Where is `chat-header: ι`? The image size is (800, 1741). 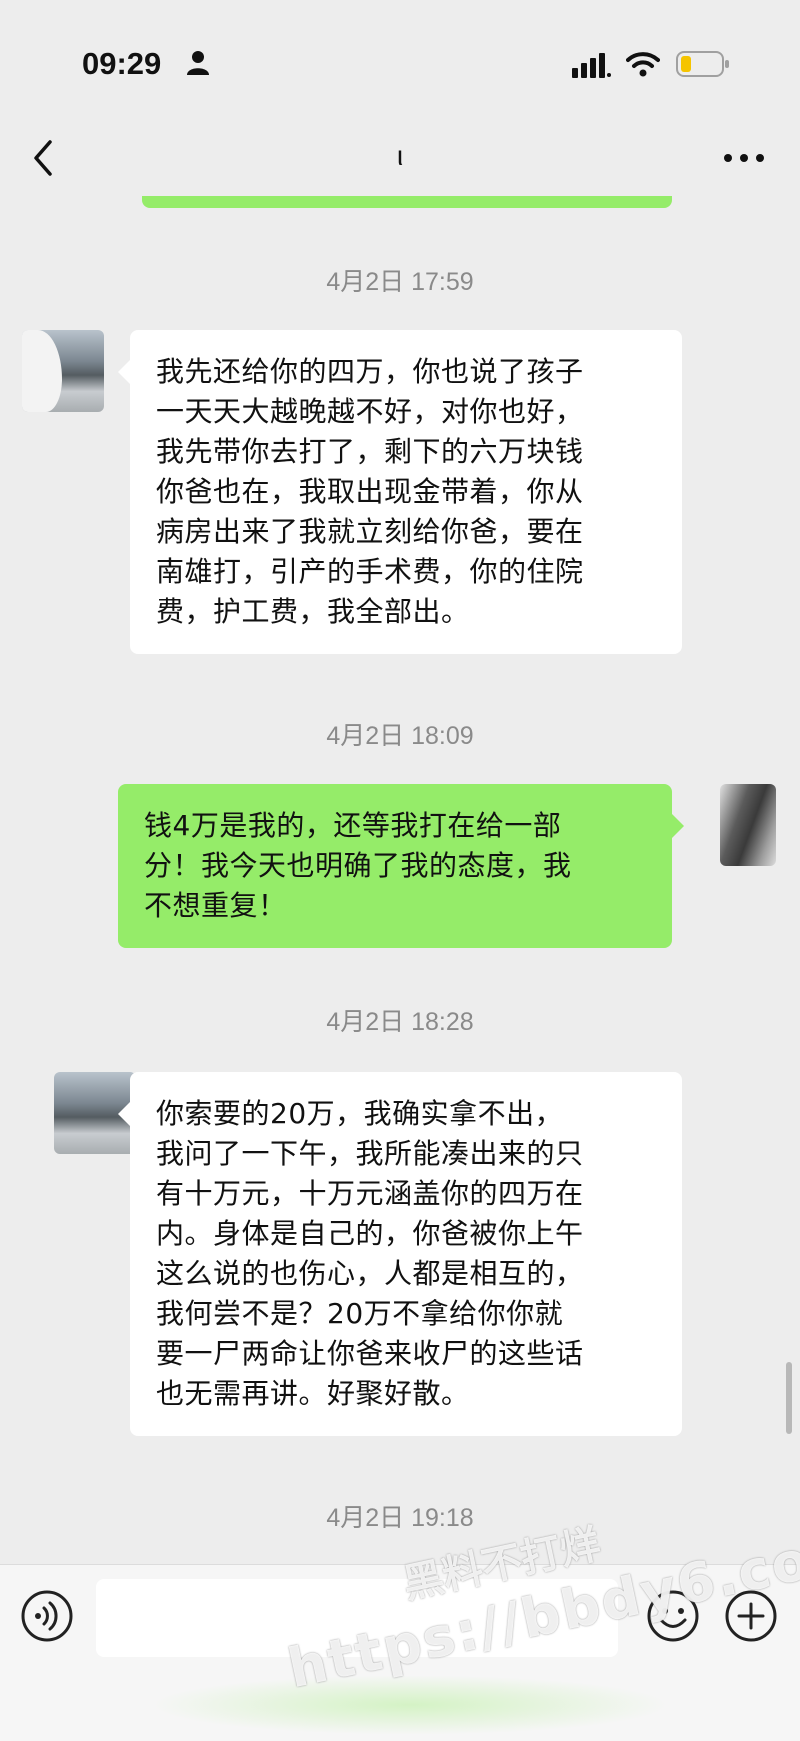
chat-header: ι is located at coordinates (400, 161).